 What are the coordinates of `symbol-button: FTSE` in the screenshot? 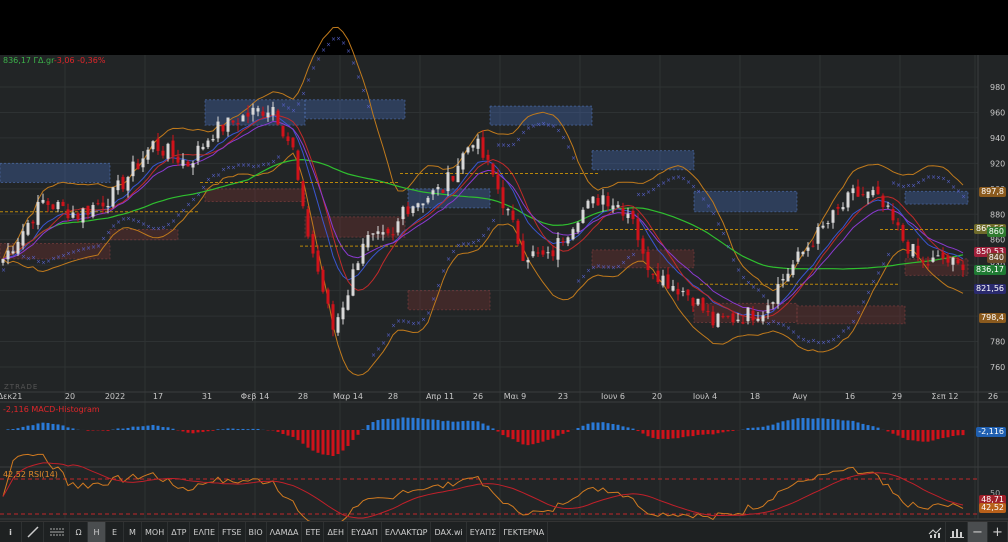 It's located at (232, 532).